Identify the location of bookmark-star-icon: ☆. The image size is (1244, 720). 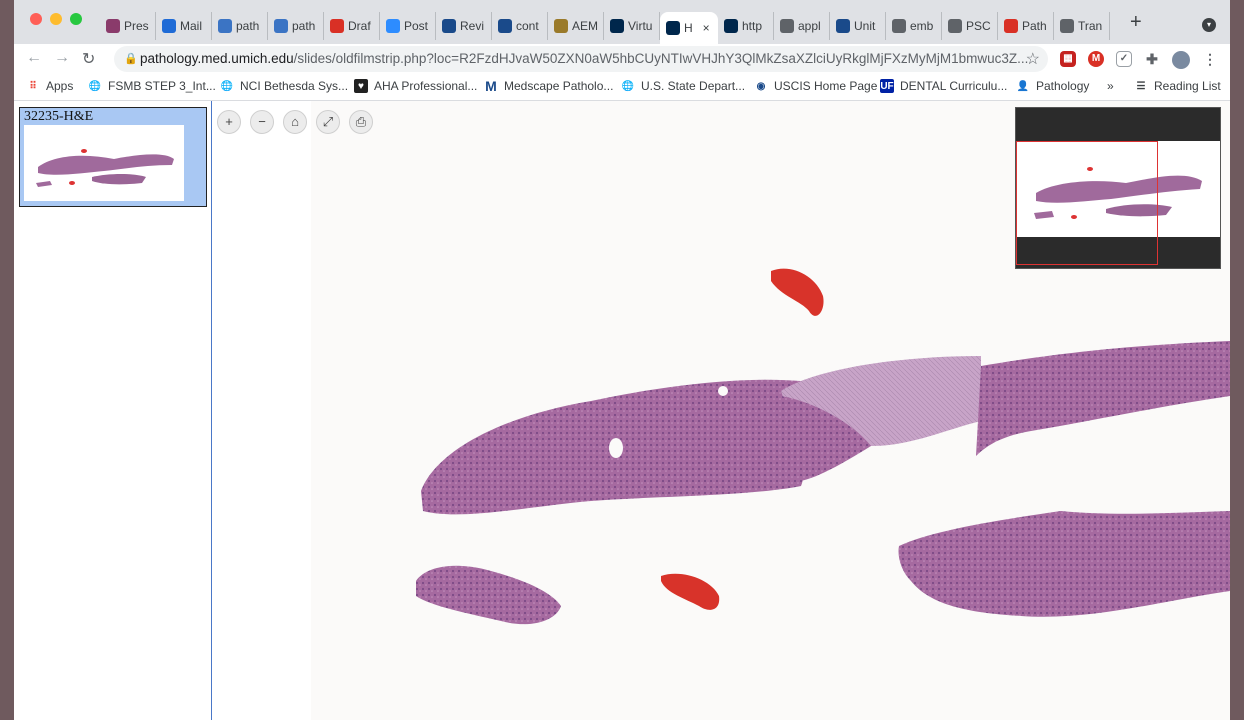
(1033, 59).